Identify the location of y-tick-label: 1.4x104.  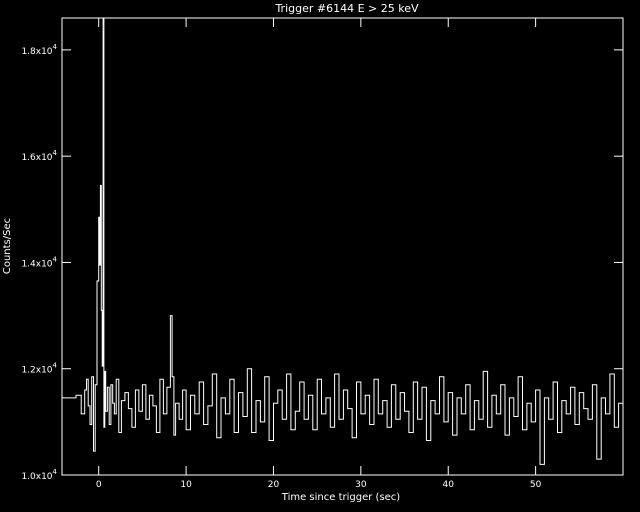
(39, 262).